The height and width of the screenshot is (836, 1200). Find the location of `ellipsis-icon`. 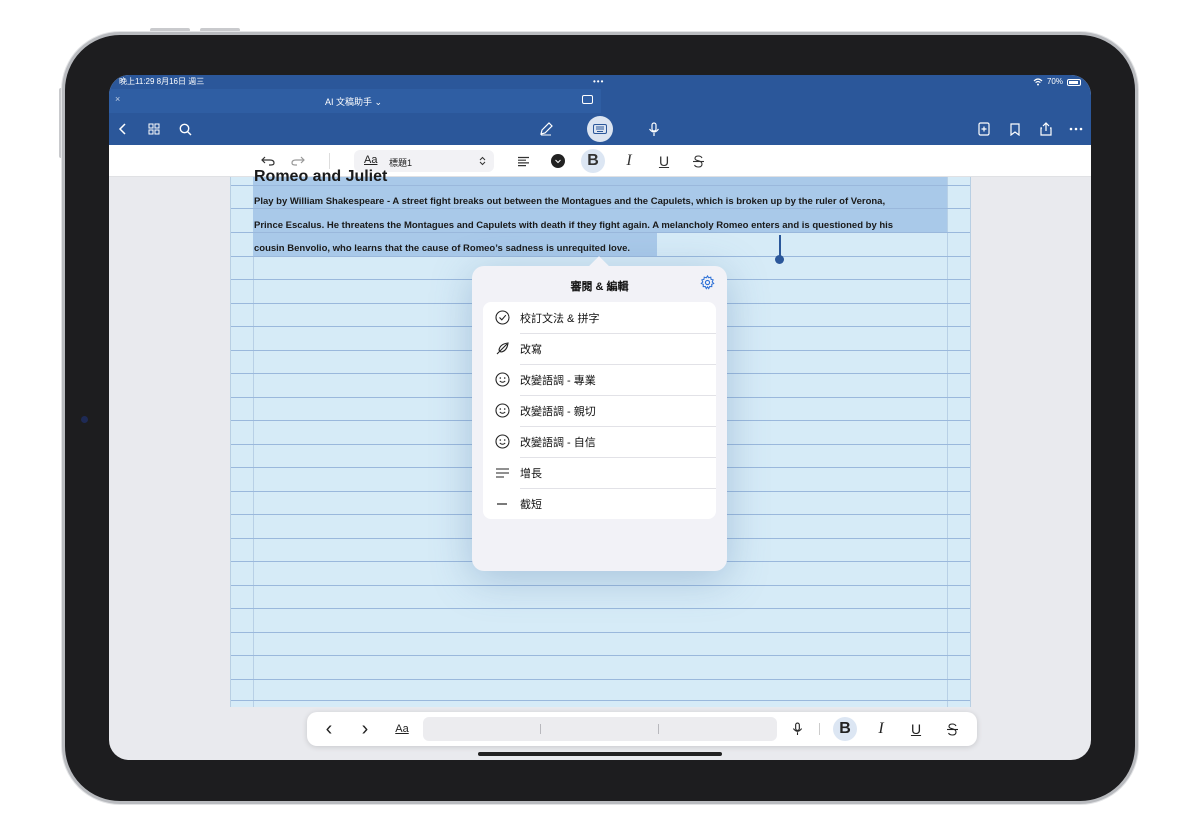

ellipsis-icon is located at coordinates (1076, 129).